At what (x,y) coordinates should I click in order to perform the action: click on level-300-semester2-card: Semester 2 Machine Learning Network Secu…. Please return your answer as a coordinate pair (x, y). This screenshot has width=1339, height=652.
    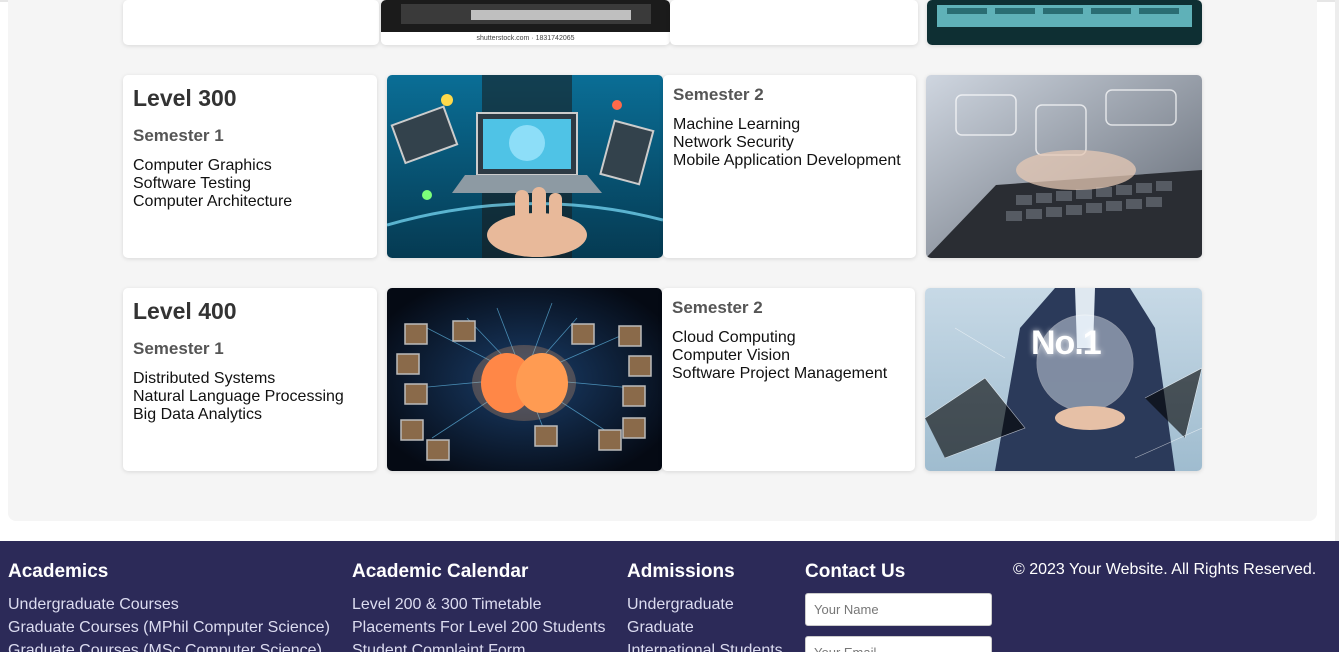
    Looking at the image, I should click on (789, 166).